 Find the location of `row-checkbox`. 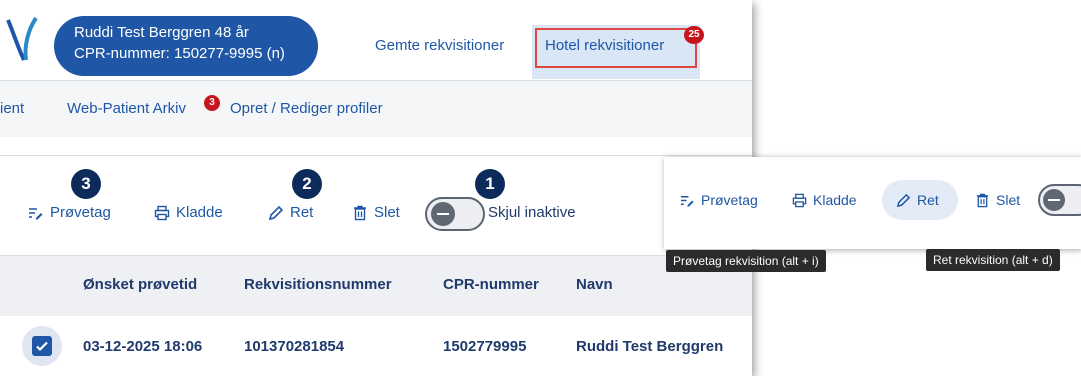

row-checkbox is located at coordinates (42, 346).